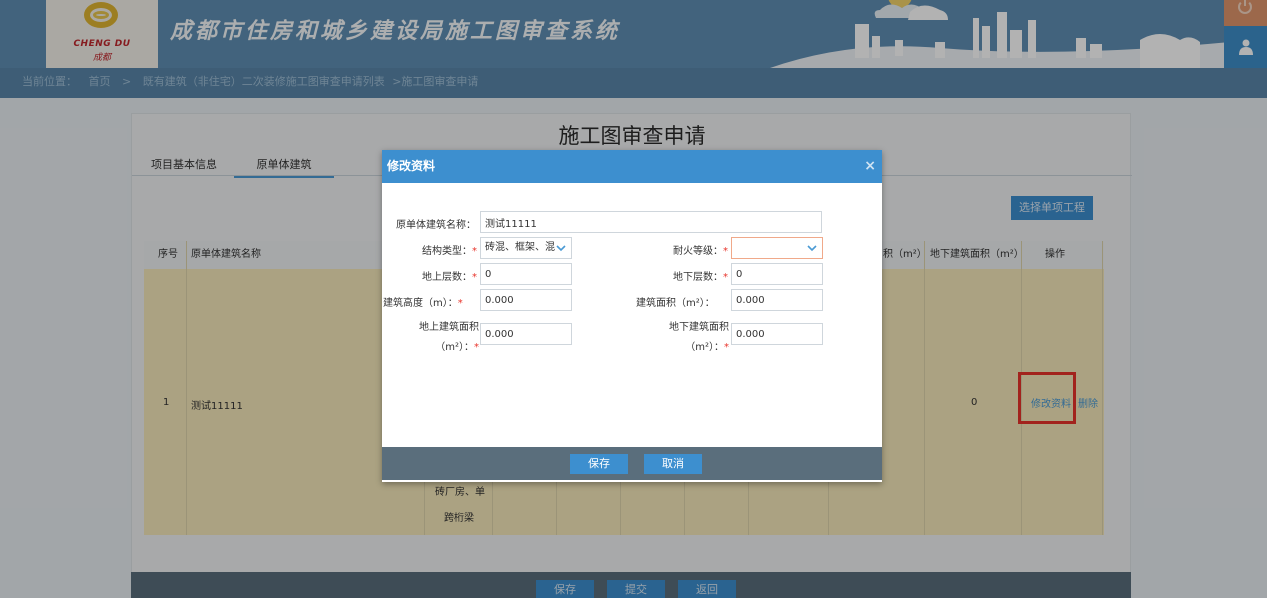 The image size is (1267, 598). What do you see at coordinates (675, 303) in the screenshot?
I see `building-area-label: 建筑面积（m²）：` at bounding box center [675, 303].